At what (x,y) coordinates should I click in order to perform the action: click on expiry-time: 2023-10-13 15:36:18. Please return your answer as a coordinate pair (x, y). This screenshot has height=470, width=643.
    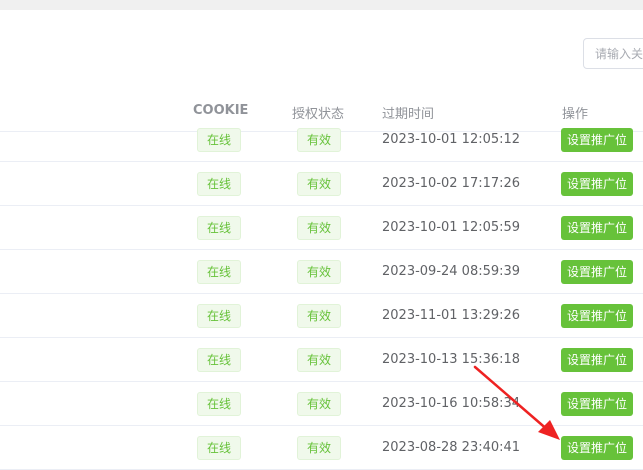
    Looking at the image, I should click on (451, 359).